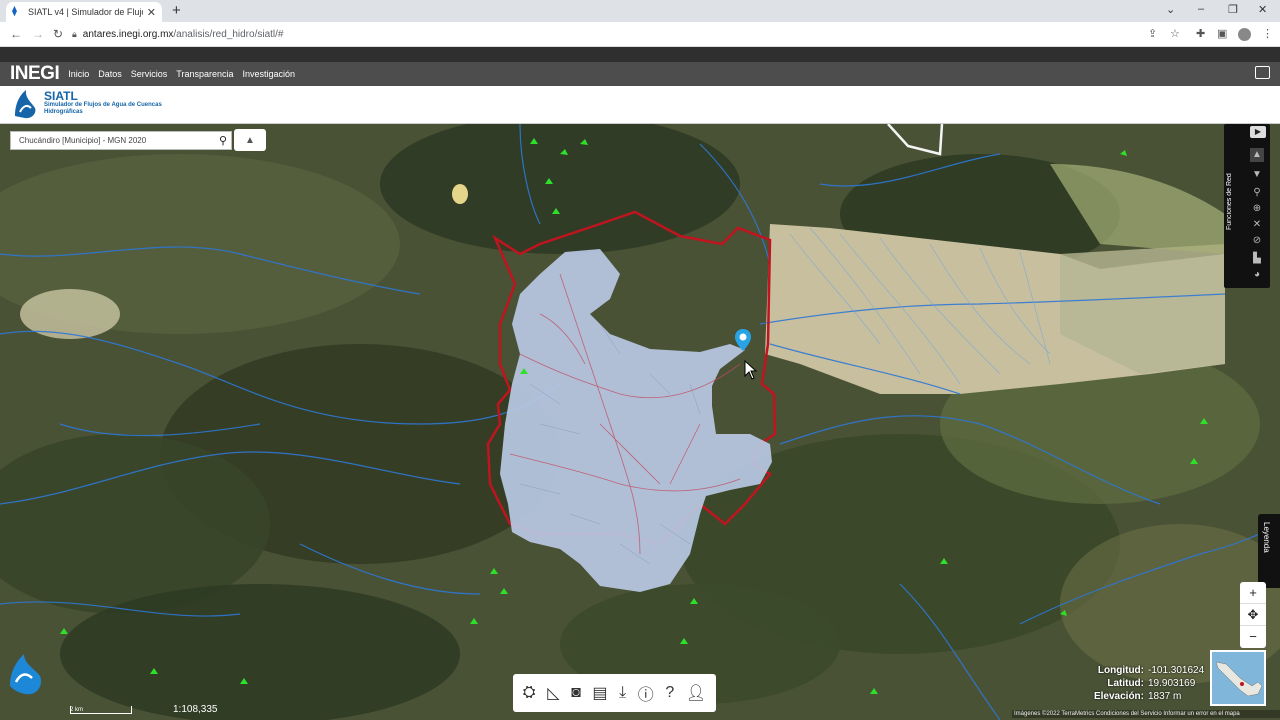  What do you see at coordinates (1125, 683) in the screenshot?
I see `latitude-label: Latitud:` at bounding box center [1125, 683].